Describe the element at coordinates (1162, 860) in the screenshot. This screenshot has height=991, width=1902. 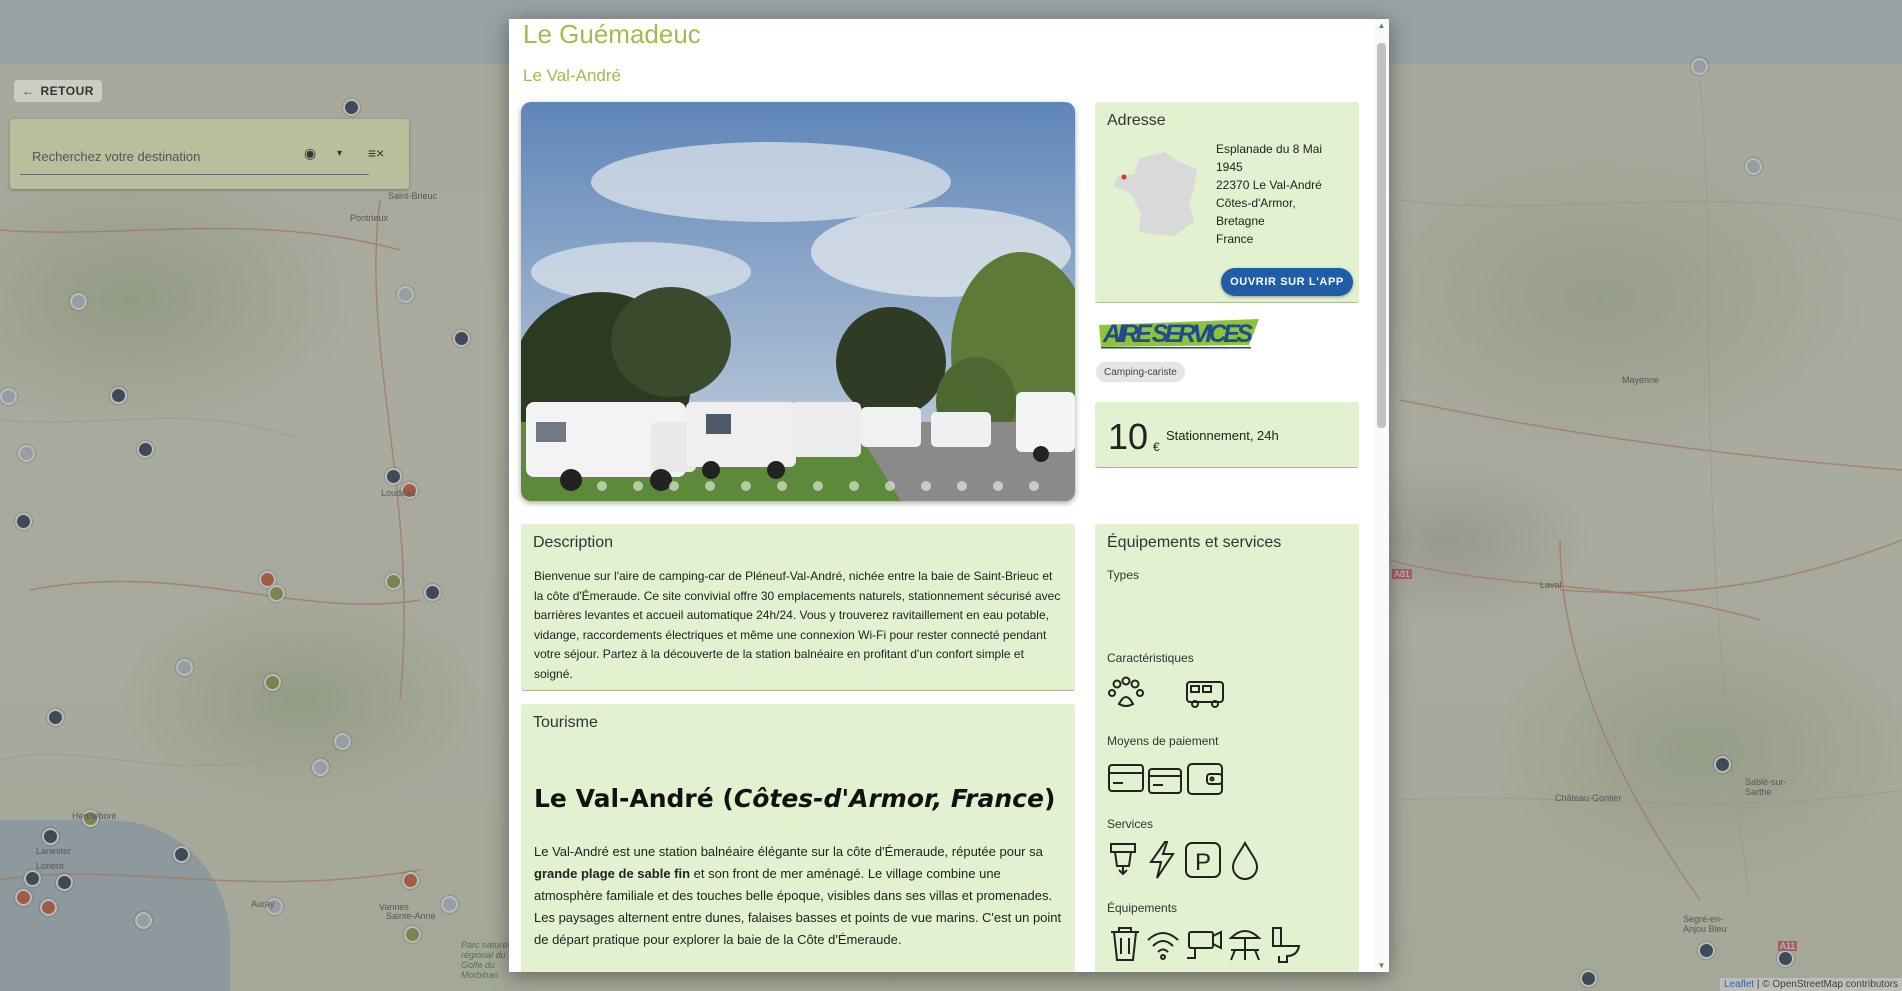
I see `electricity-icon` at that location.